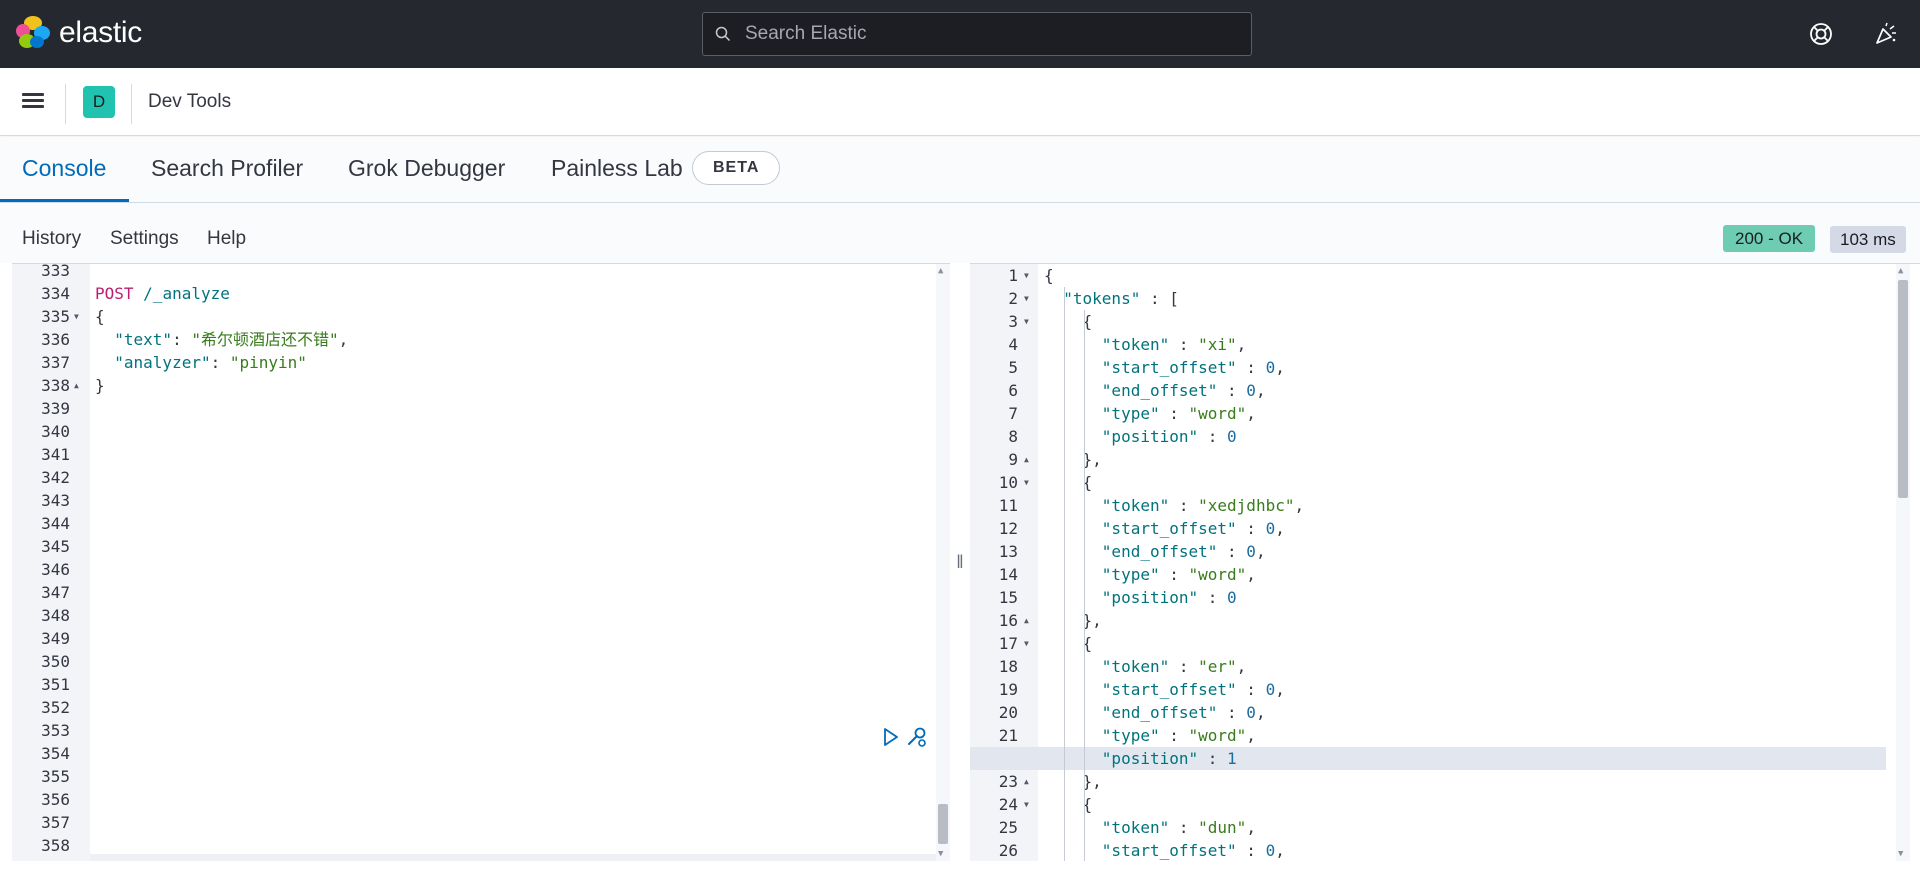 This screenshot has width=1920, height=870. Describe the element at coordinates (890, 737) in the screenshot. I see `send-request-icon` at that location.